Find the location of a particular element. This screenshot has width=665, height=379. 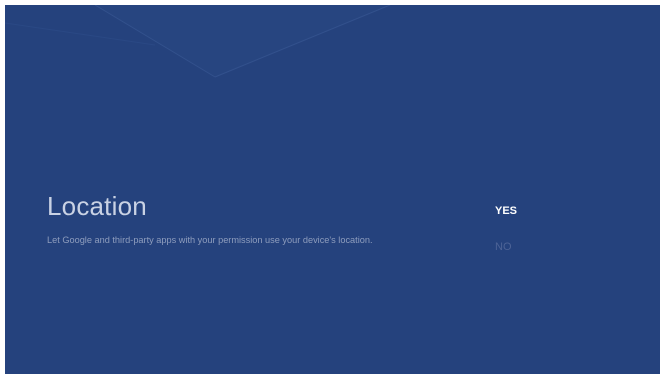

page-title: Location is located at coordinates (97, 206).